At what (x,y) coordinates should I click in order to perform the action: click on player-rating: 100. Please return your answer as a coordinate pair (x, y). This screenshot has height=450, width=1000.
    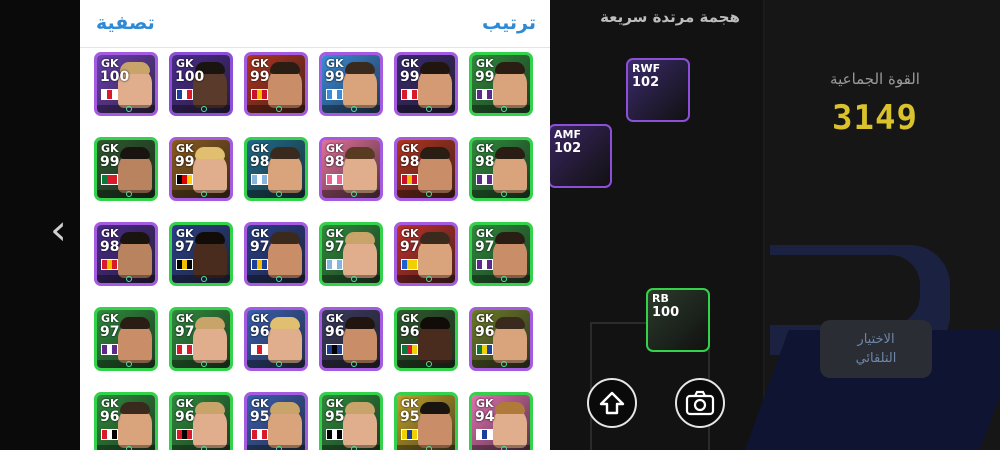
    Looking at the image, I should click on (666, 312).